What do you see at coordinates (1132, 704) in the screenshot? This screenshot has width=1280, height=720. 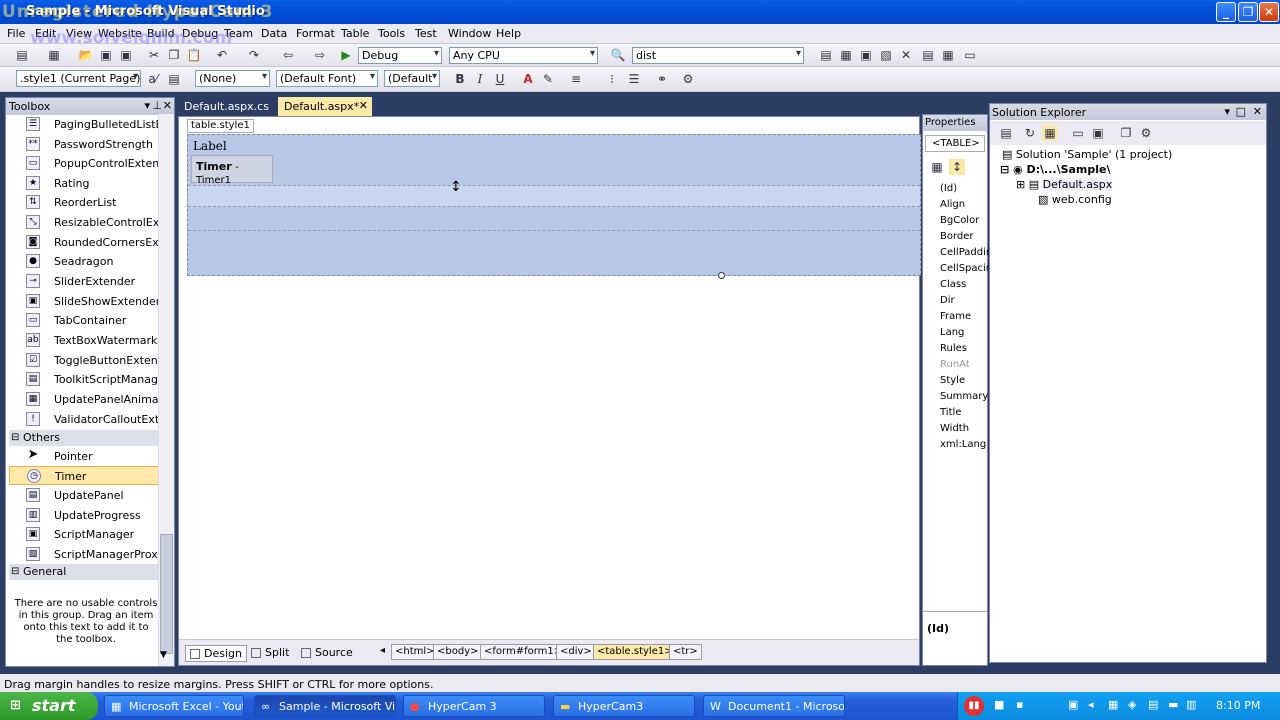 I see `security-icon: ◈` at bounding box center [1132, 704].